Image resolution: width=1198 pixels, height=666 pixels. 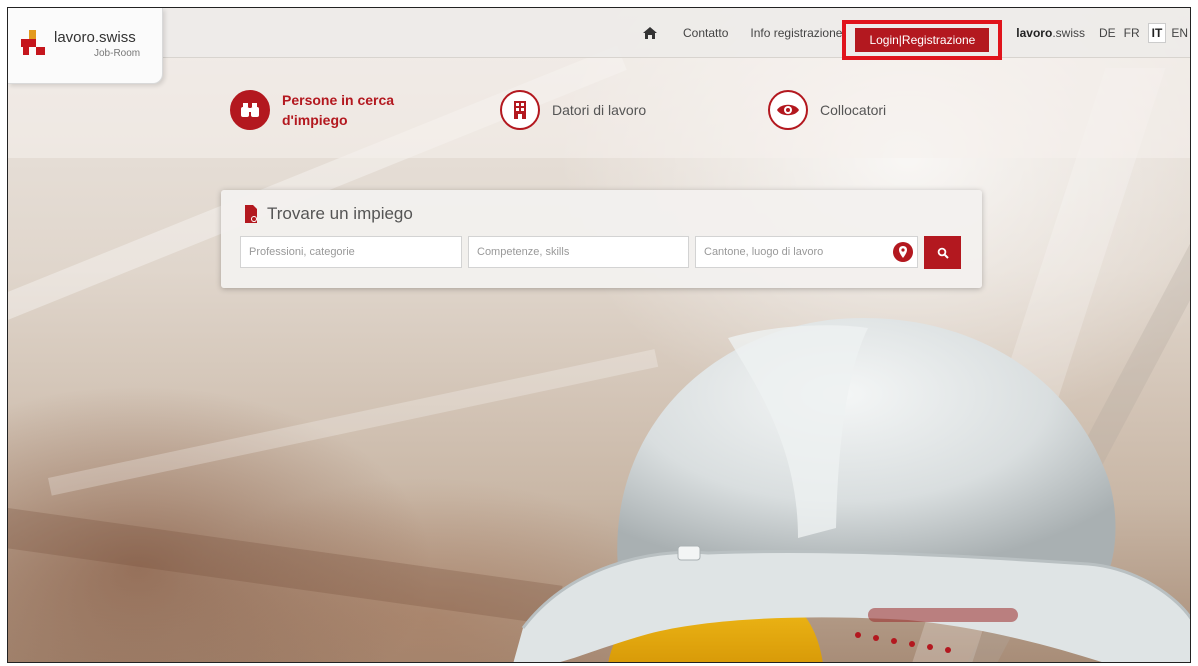 What do you see at coordinates (33, 42) in the screenshot?
I see `lavoro-swiss-logo-icon` at bounding box center [33, 42].